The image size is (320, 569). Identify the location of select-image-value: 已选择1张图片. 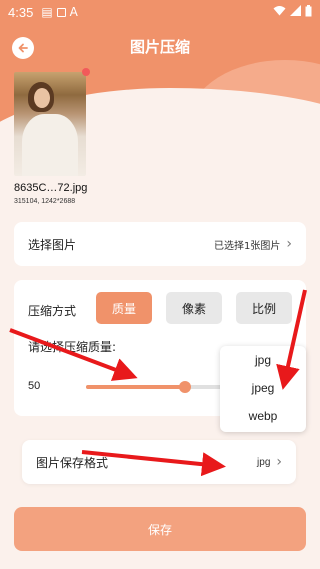
(247, 246).